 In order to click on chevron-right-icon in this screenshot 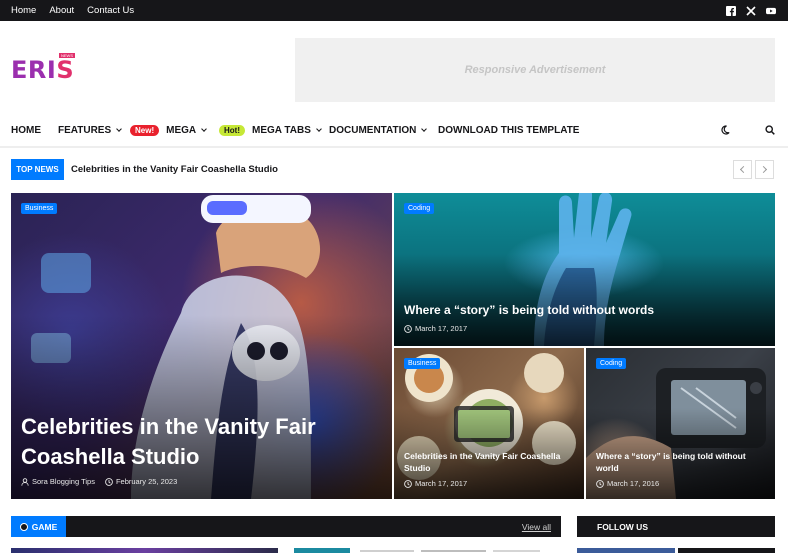, I will do `click(763, 169)`.